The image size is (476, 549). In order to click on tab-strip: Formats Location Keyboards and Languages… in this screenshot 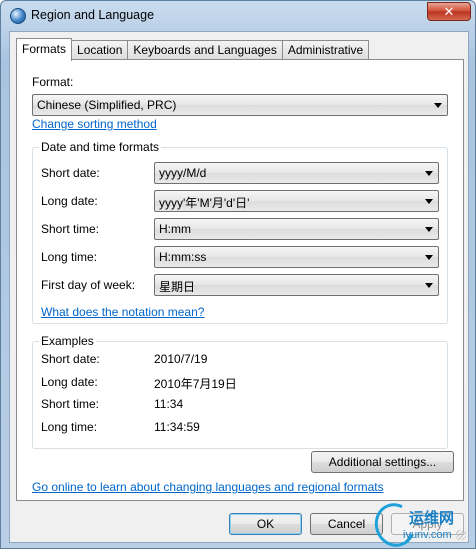, I will do `click(193, 49)`.